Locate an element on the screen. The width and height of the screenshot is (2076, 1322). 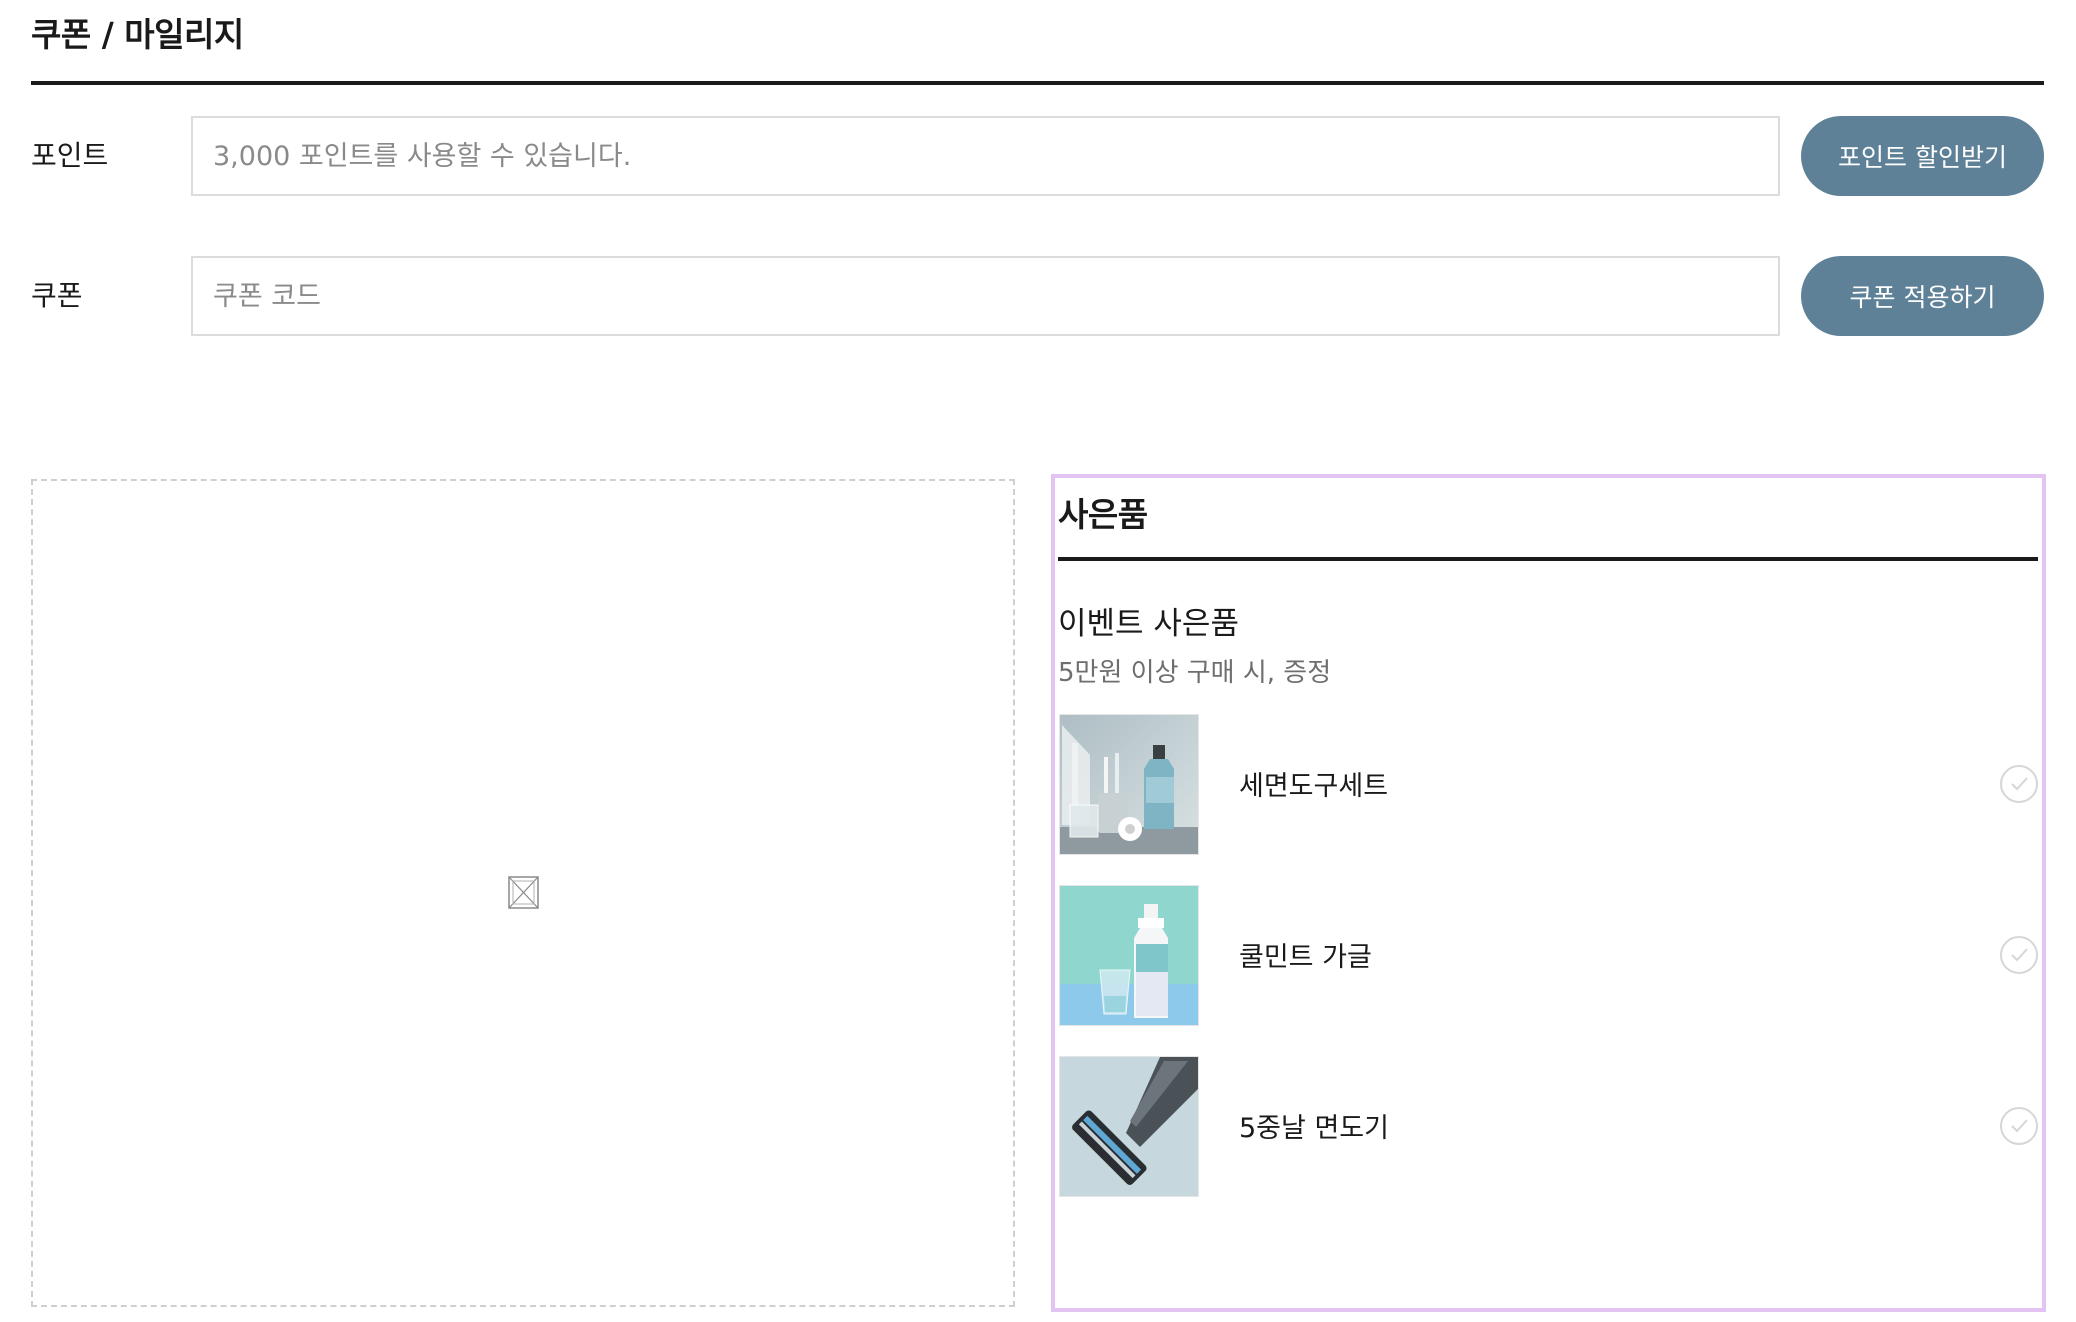
event-gift-name: 이벤트 사은품 is located at coordinates (1148, 624).